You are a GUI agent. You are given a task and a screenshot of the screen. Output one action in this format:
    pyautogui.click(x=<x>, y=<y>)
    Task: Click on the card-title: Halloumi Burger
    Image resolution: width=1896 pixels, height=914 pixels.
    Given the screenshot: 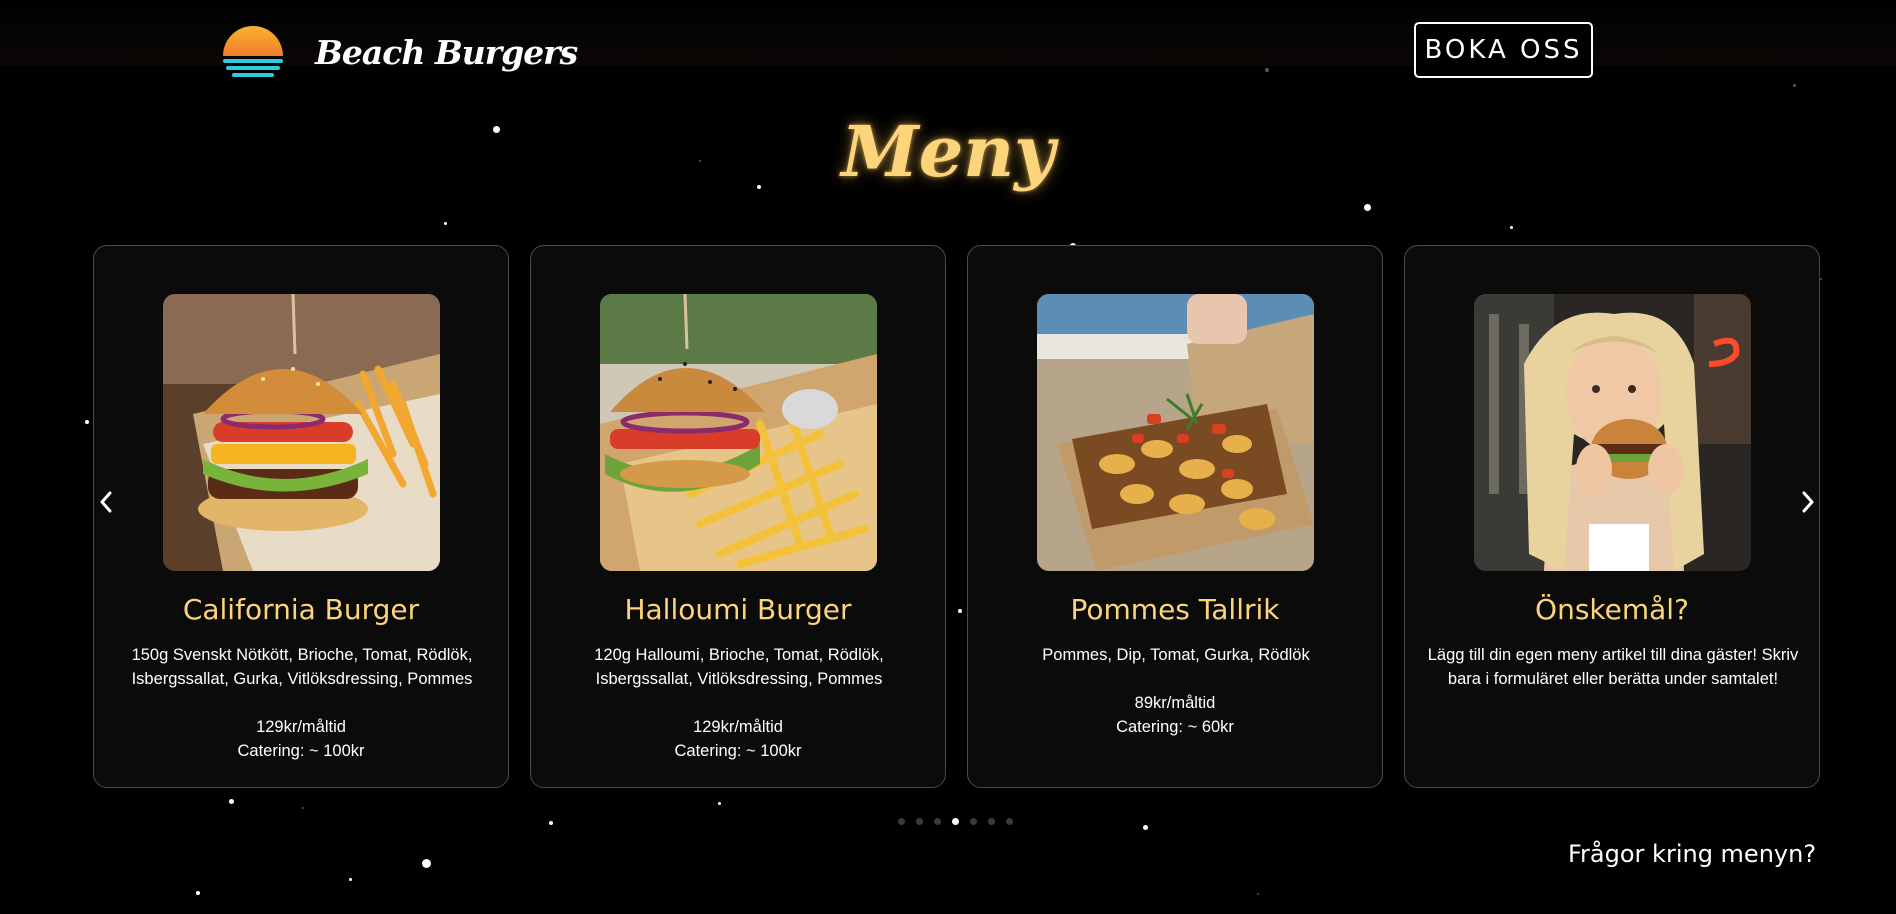 What is the action you would take?
    pyautogui.click(x=738, y=609)
    